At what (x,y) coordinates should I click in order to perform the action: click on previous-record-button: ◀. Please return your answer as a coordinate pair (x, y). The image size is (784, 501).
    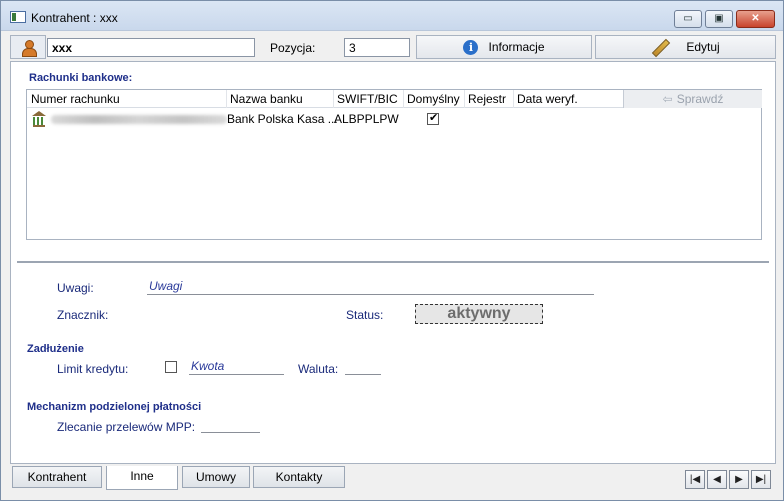
    Looking at the image, I should click on (717, 479).